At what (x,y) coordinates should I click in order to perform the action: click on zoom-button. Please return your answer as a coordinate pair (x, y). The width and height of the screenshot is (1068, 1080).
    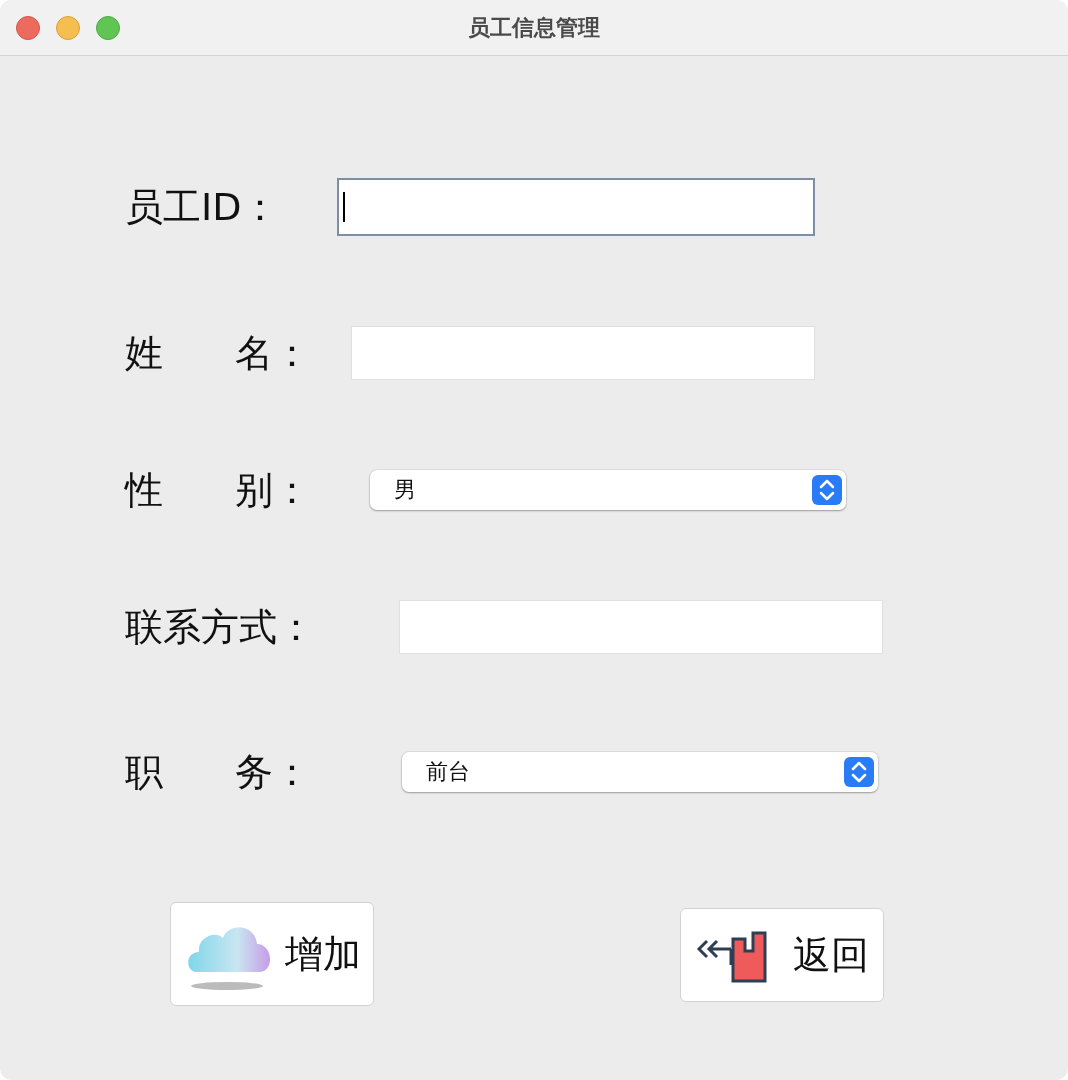
    Looking at the image, I should click on (108, 27).